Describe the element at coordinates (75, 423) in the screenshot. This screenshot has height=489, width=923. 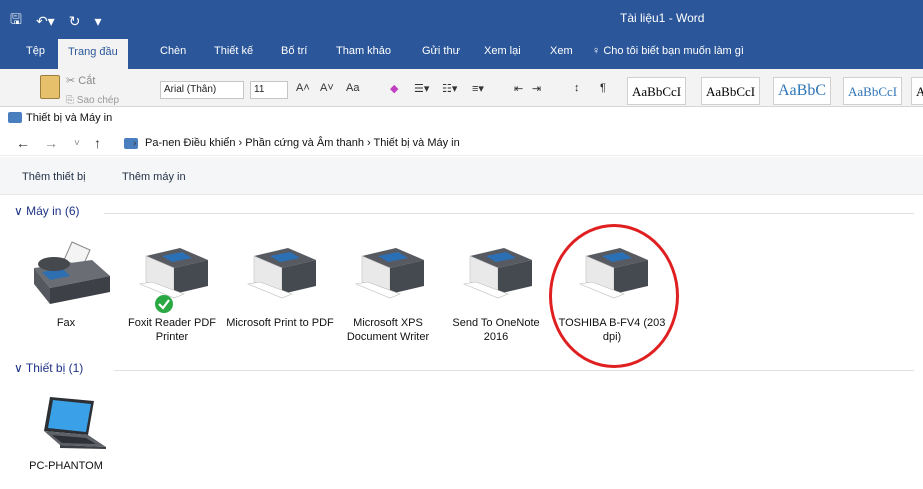
I see `laptop-icon` at that location.